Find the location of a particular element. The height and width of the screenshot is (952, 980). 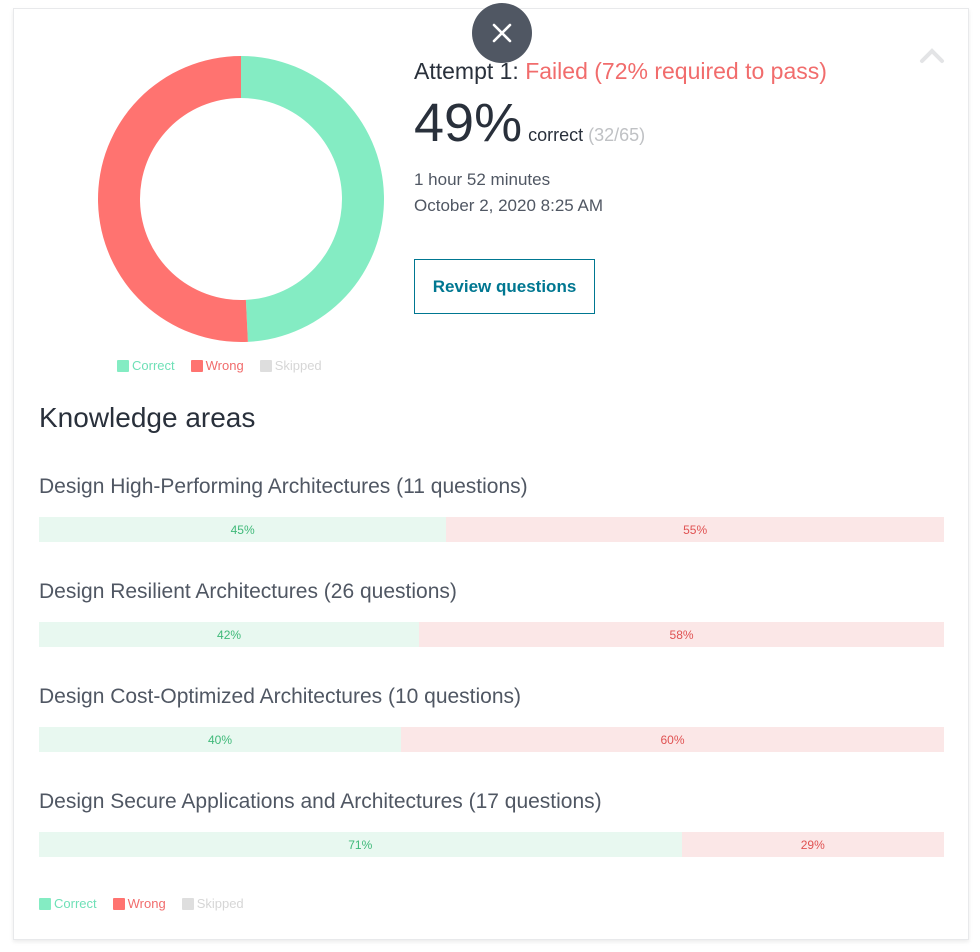

bar-segment-wrong: 55% is located at coordinates (695, 529).